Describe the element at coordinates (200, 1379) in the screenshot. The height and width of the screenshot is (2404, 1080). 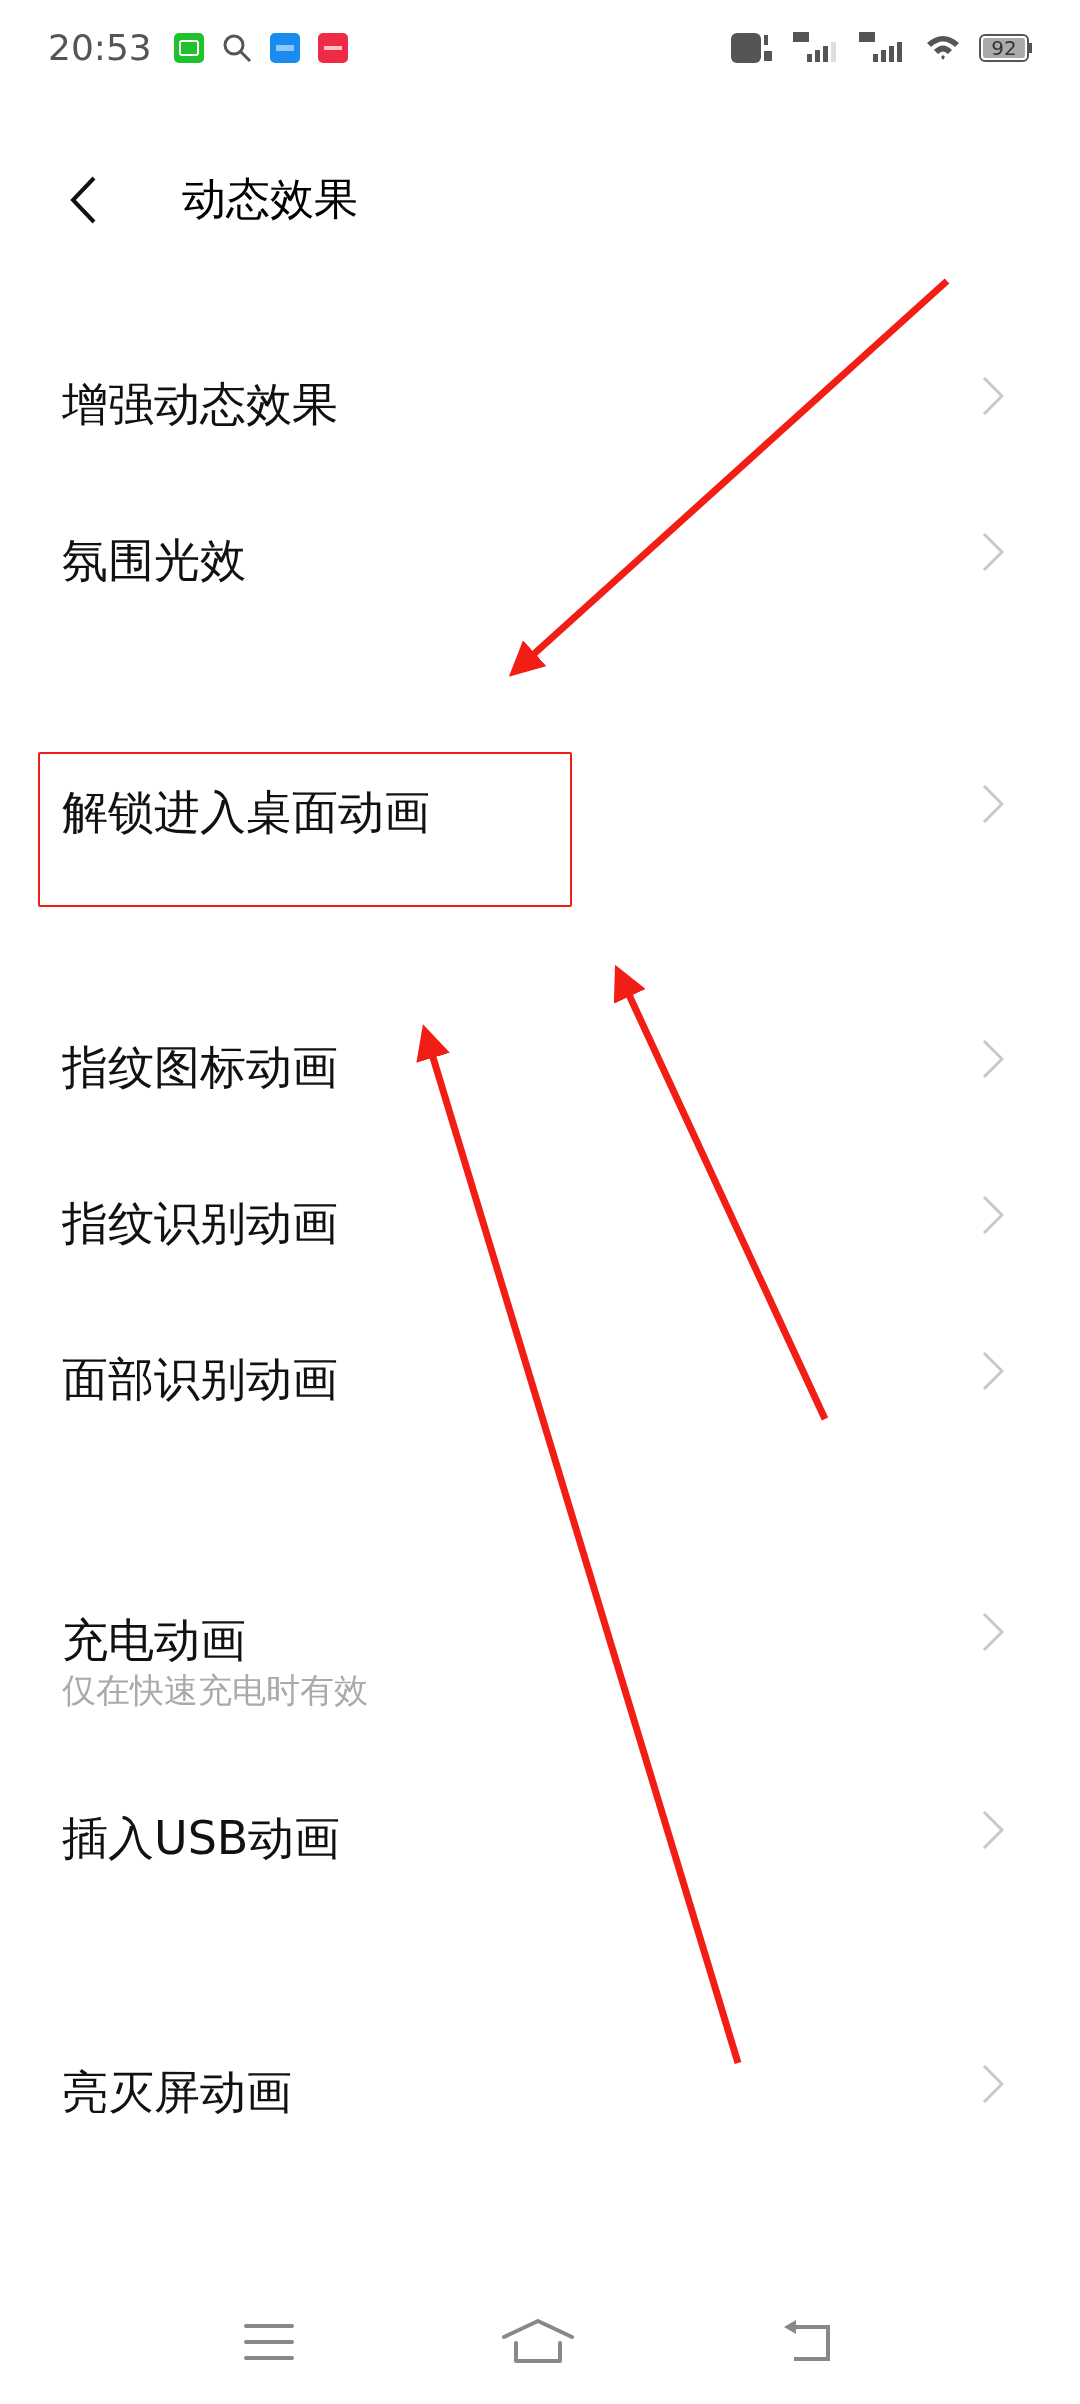
I see `item-label: 面部识别动画` at that location.